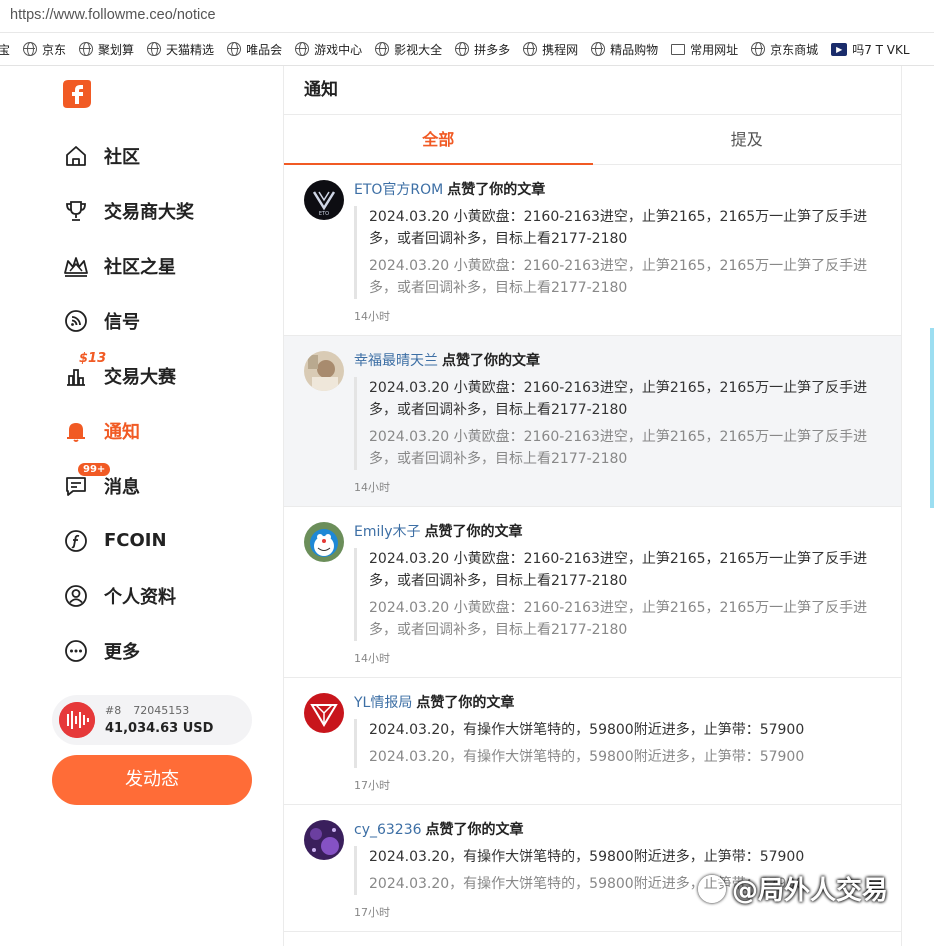  What do you see at coordinates (560, 49) in the screenshot?
I see `bookmark-label: 携程网` at bounding box center [560, 49].